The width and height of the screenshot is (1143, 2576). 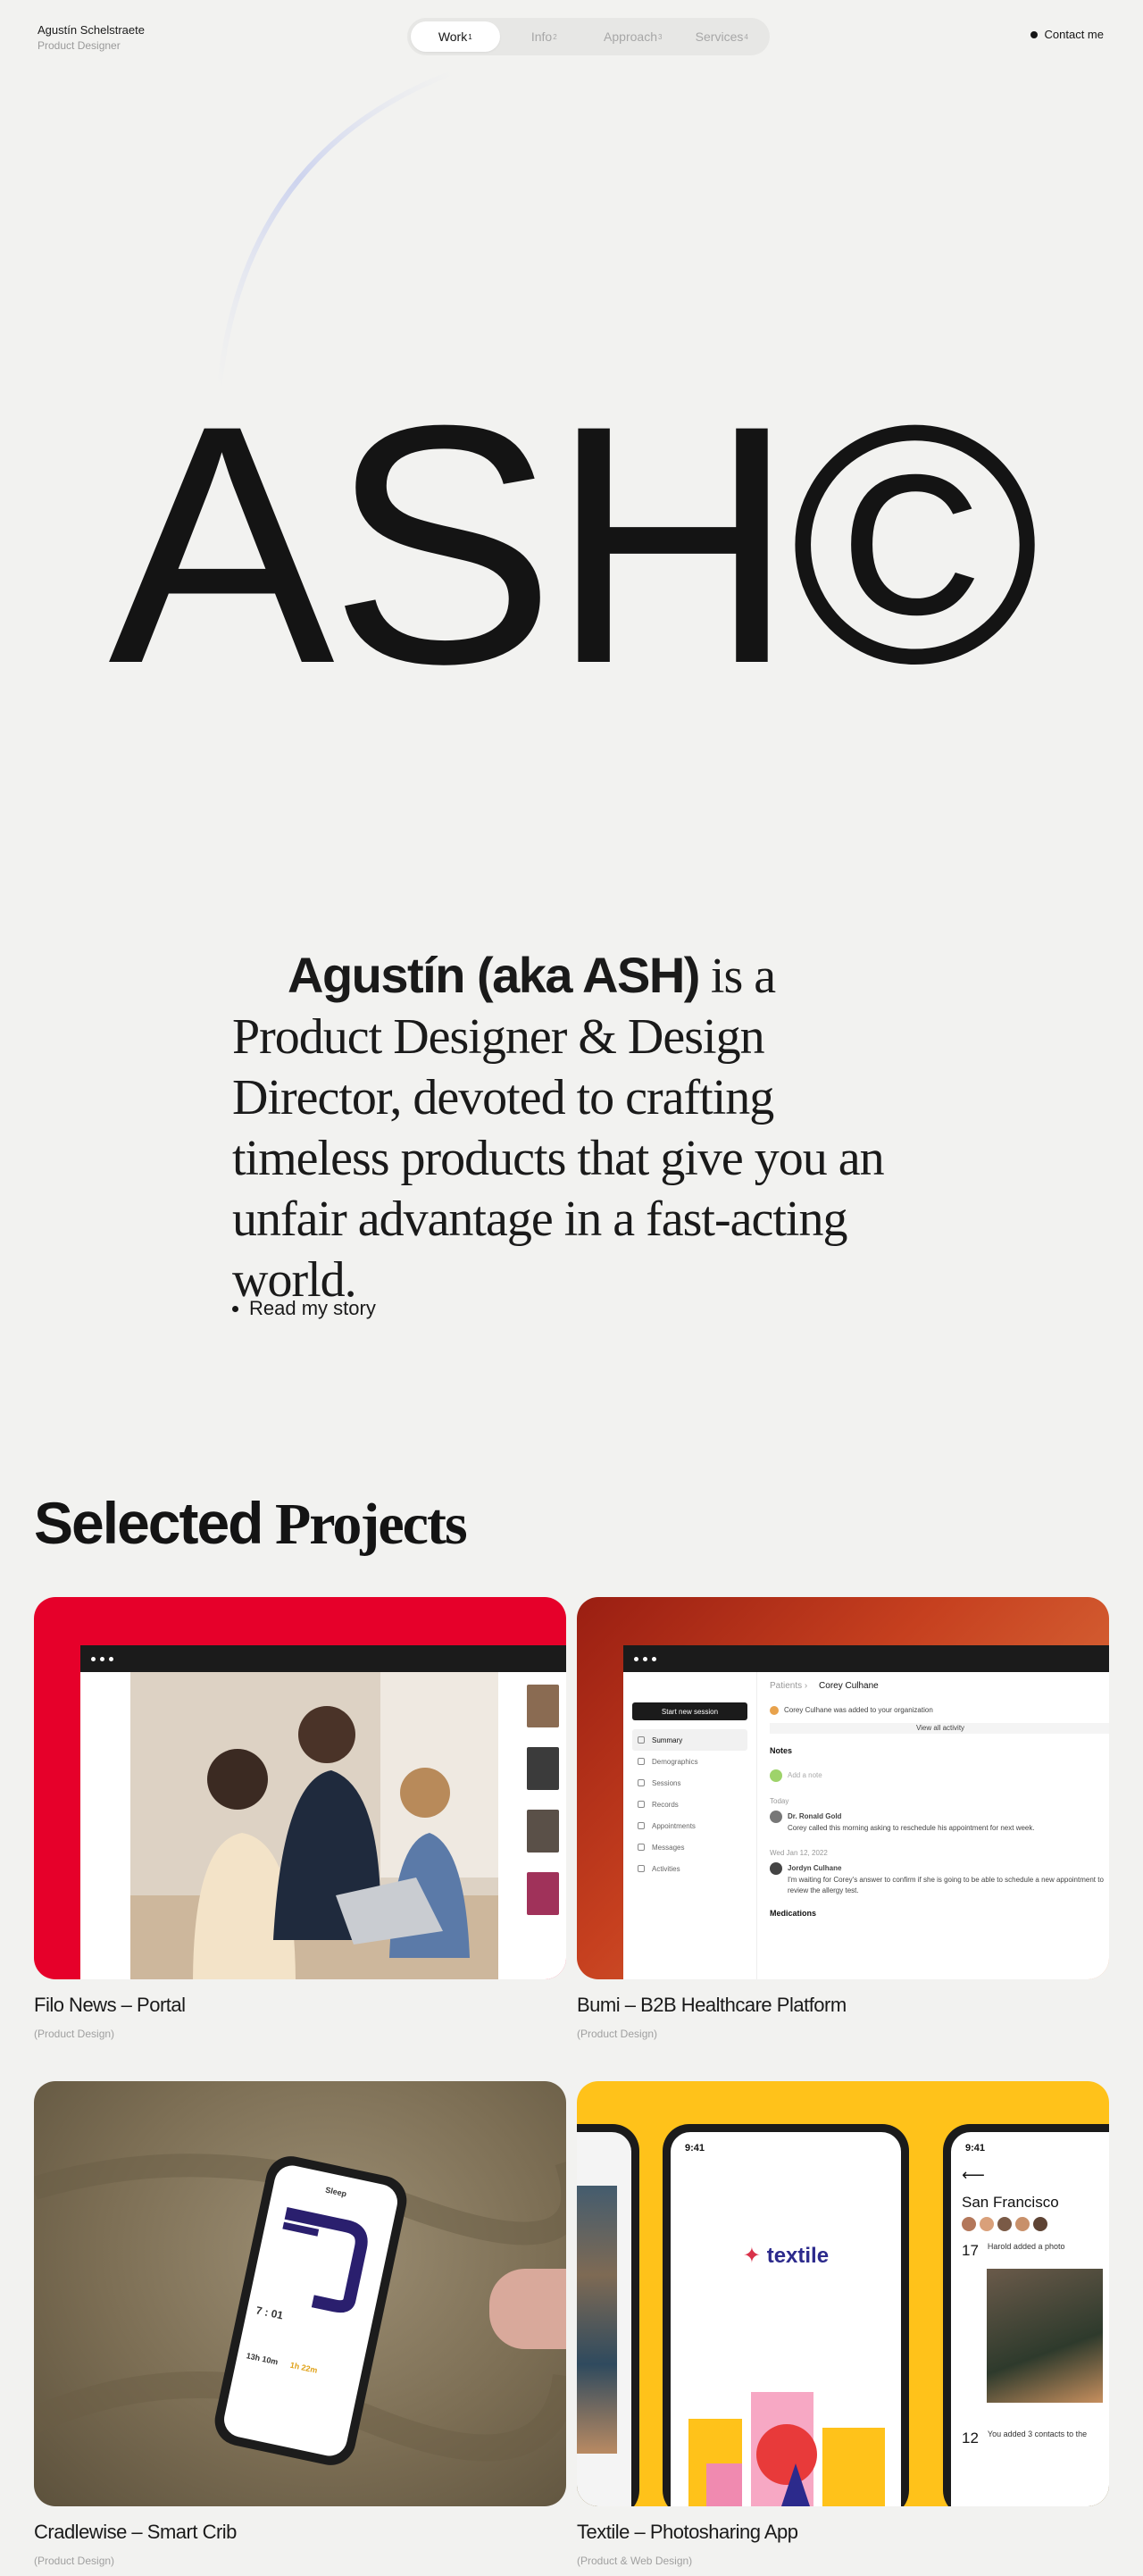 What do you see at coordinates (635, 2561) in the screenshot?
I see `project-tag: (Product & Web Design)` at bounding box center [635, 2561].